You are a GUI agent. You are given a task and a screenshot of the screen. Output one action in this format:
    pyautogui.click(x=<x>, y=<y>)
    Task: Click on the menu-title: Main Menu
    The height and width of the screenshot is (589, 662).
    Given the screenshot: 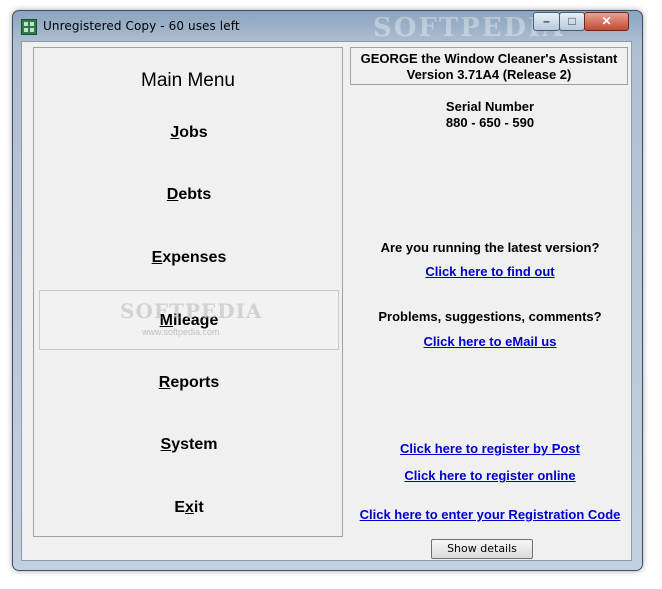 What is the action you would take?
    pyautogui.click(x=188, y=80)
    